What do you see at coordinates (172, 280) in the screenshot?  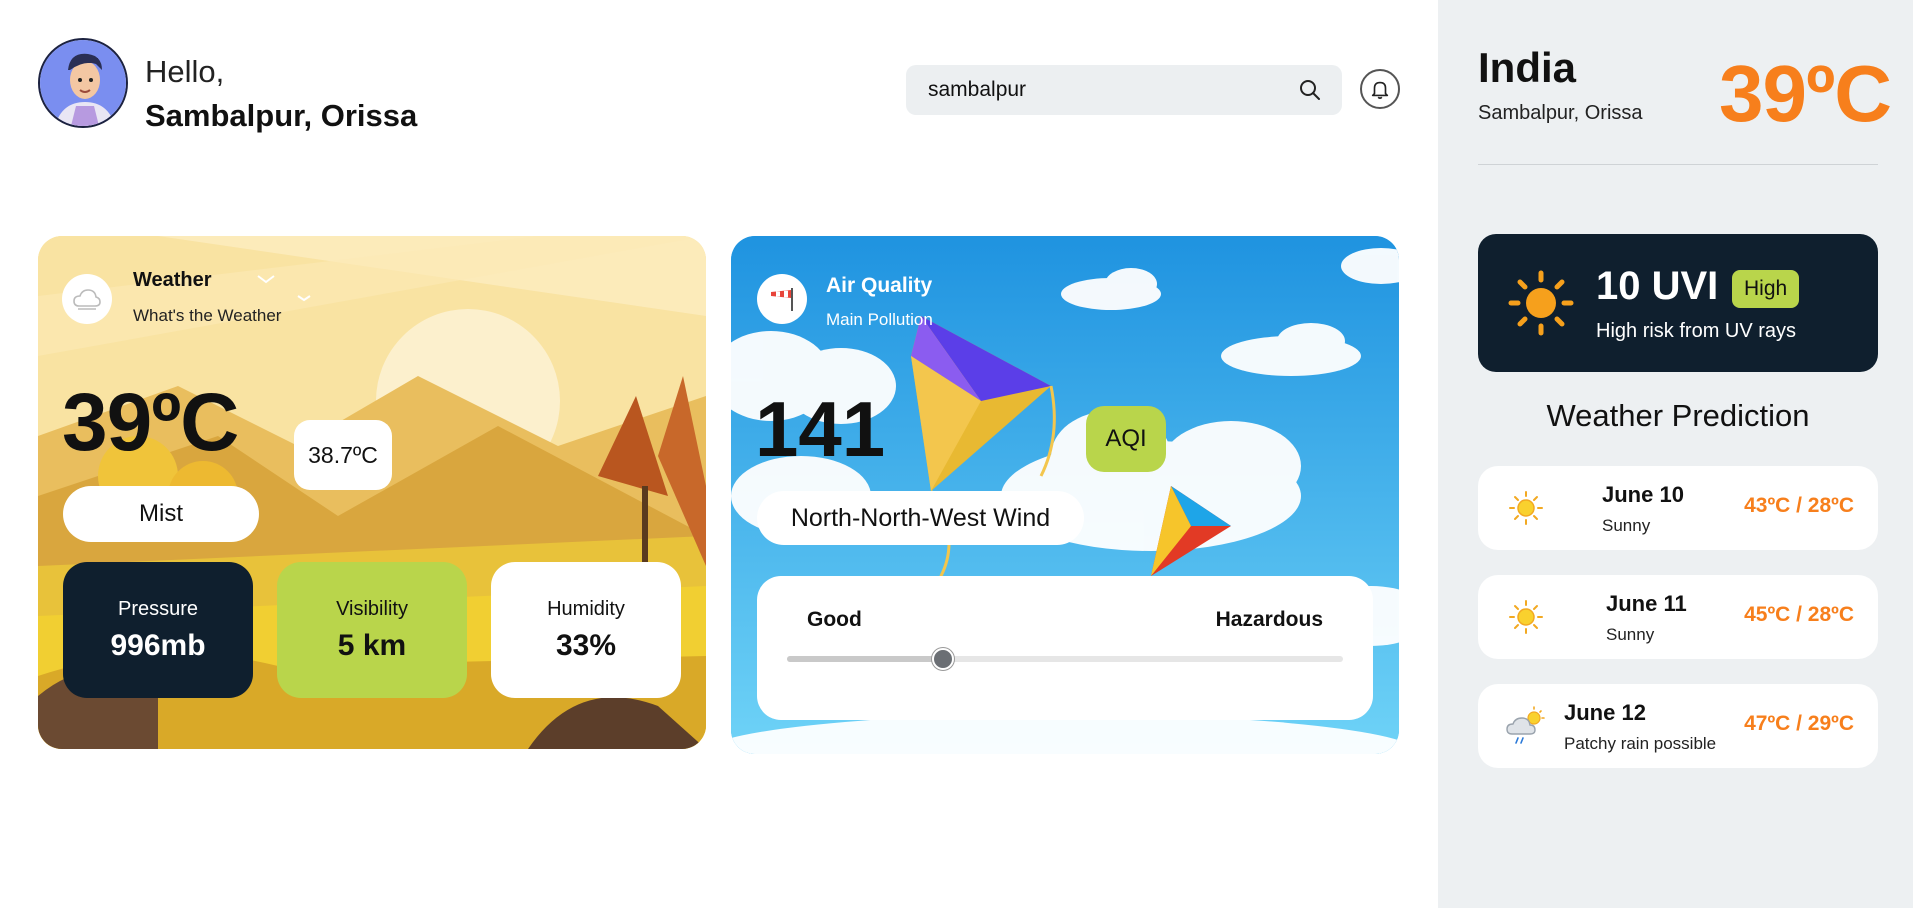 I see `weather-card-title: Weather` at bounding box center [172, 280].